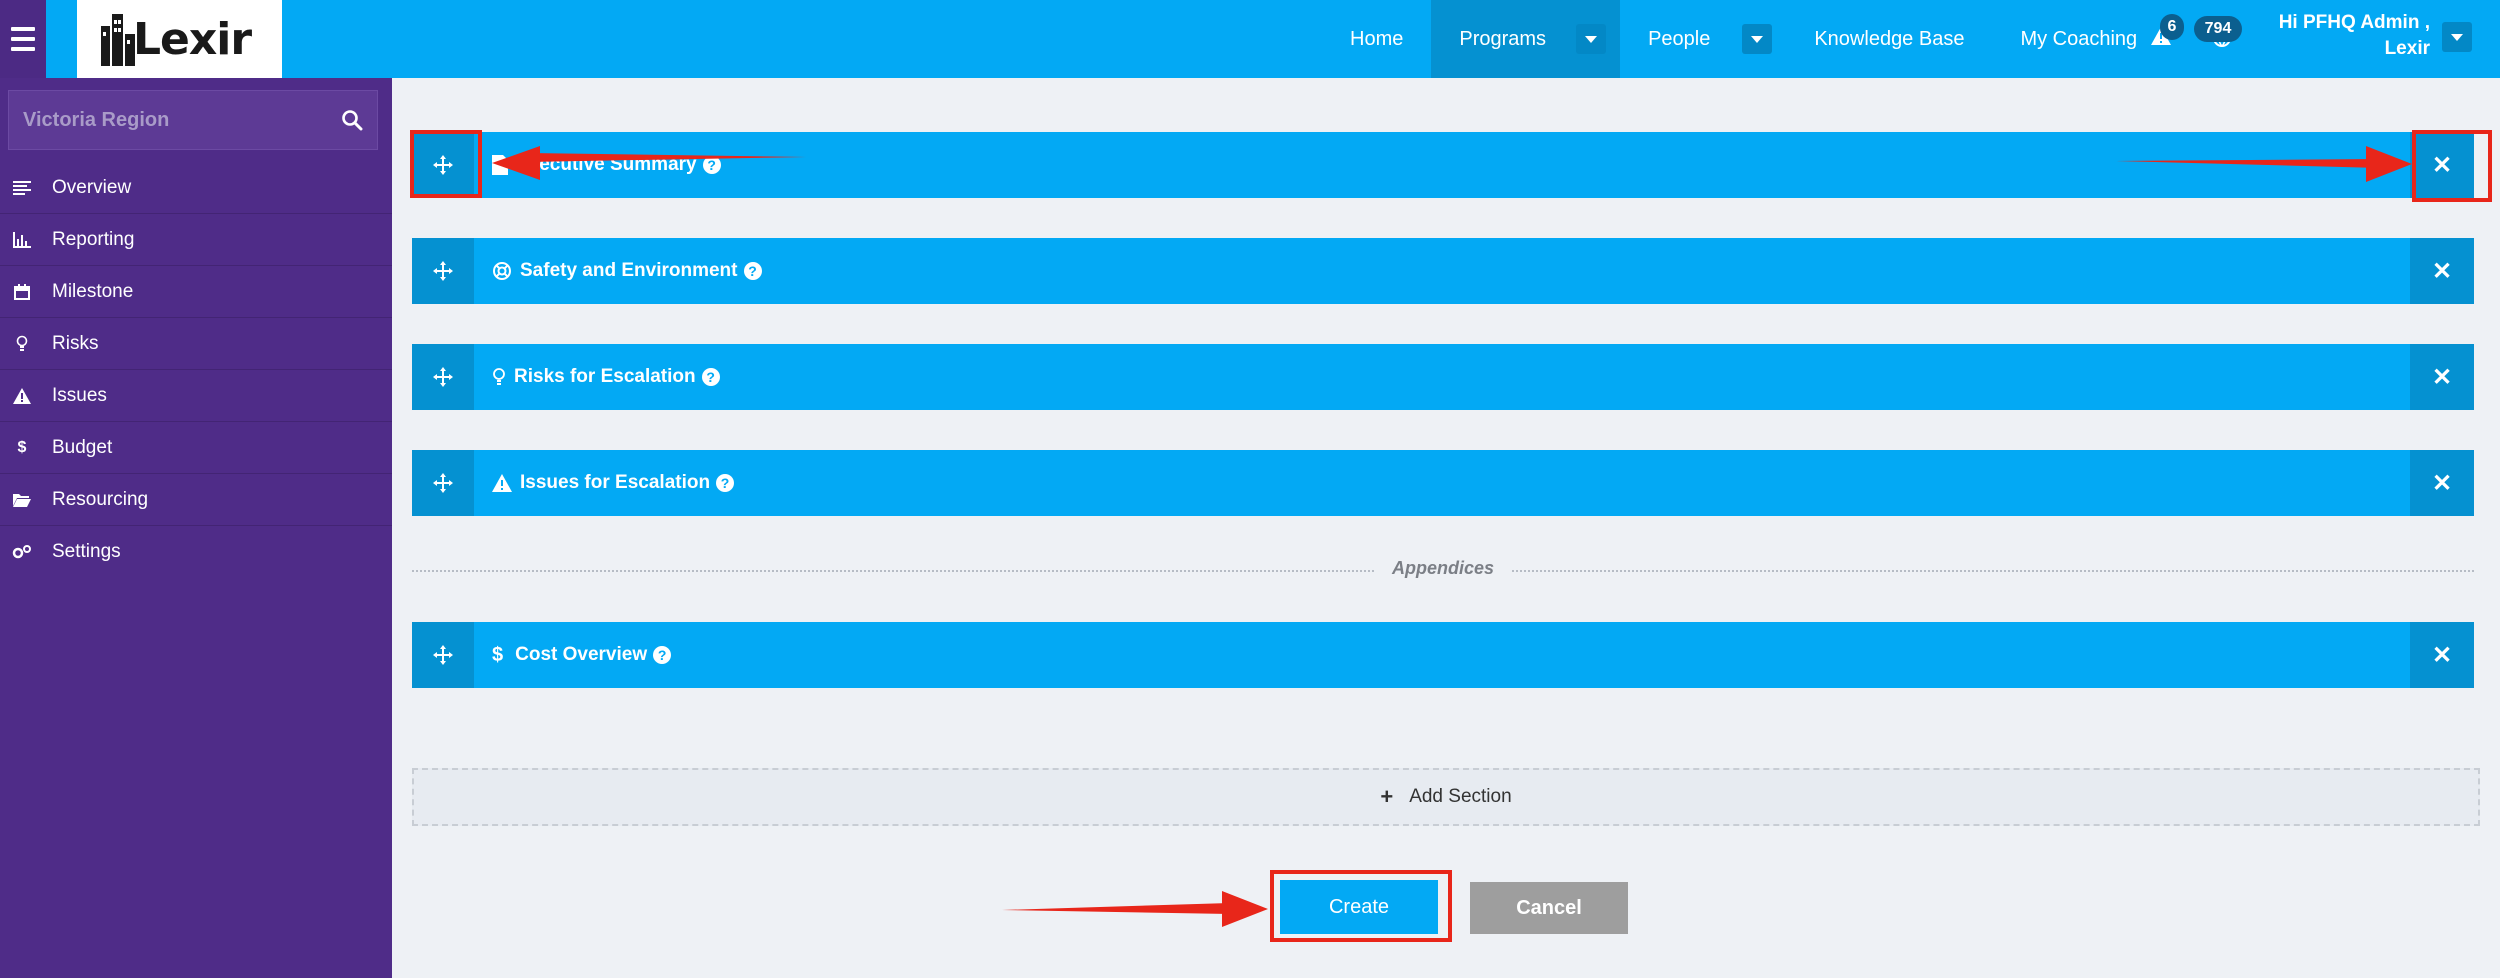  I want to click on nav-people-label: People, so click(1679, 38).